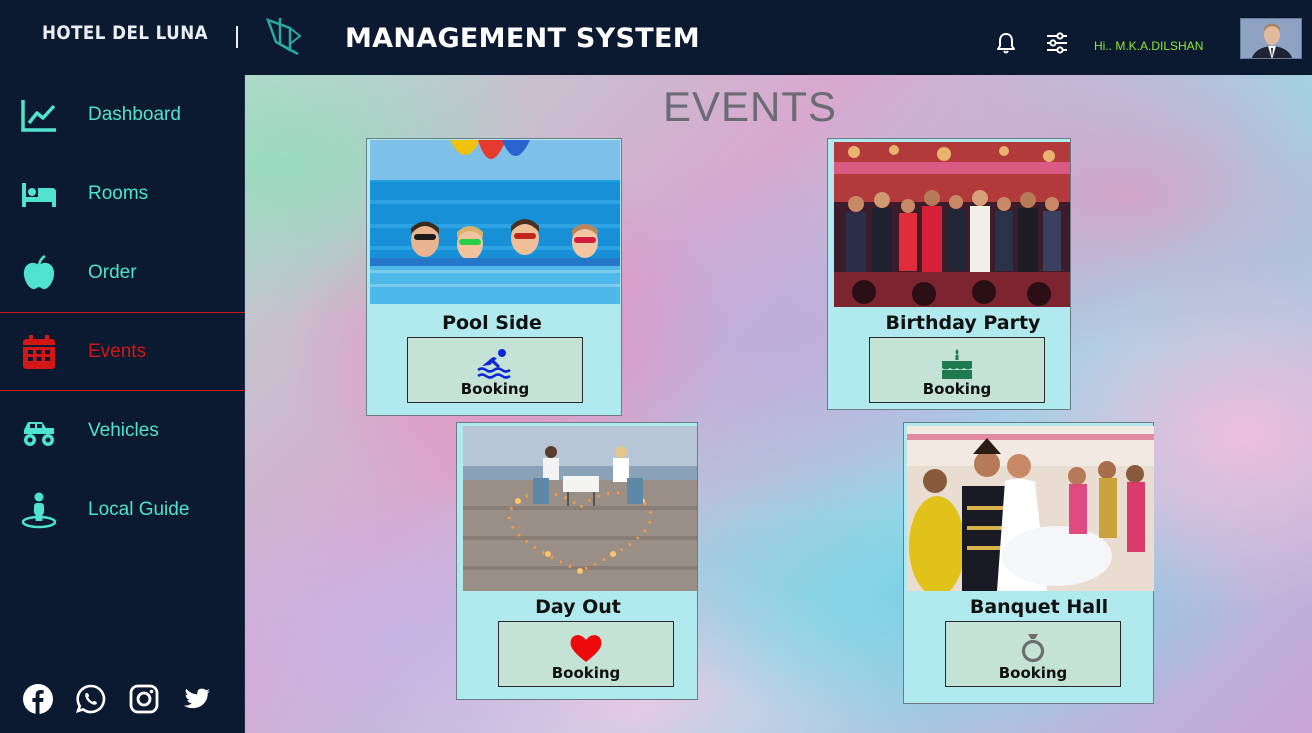 The height and width of the screenshot is (733, 1312). Describe the element at coordinates (38, 115) in the screenshot. I see `chart-line-icon` at that location.